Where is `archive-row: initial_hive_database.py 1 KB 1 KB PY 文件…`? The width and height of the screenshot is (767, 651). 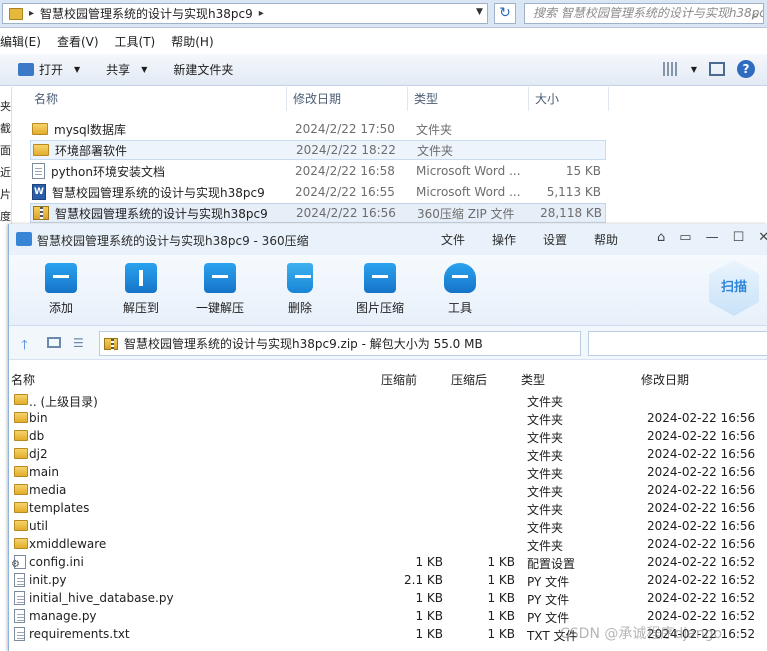 archive-row: initial_hive_database.py 1 KB 1 KB PY 文件… is located at coordinates (388, 599).